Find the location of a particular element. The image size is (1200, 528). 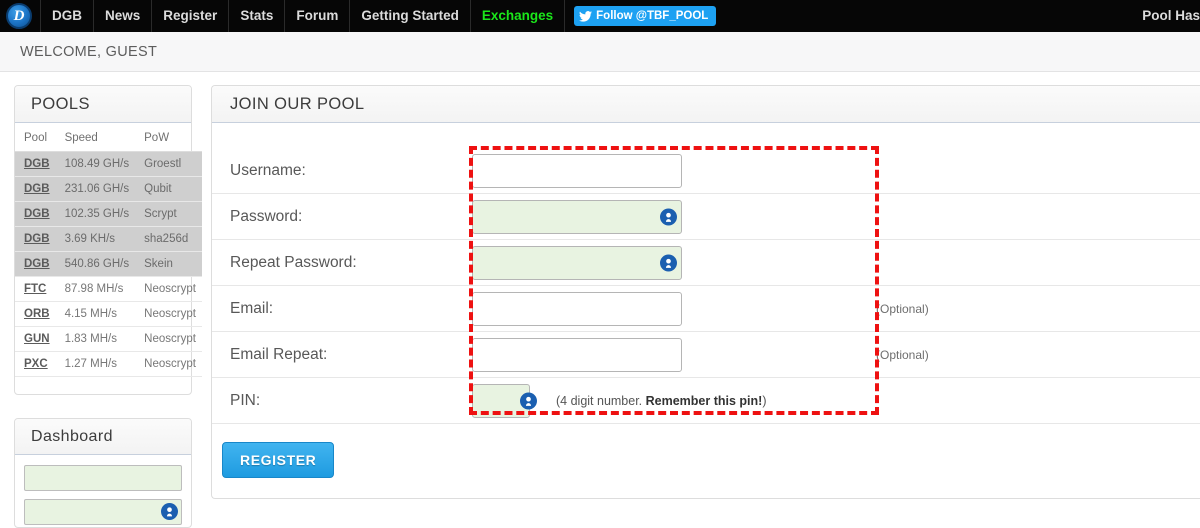

nav-right-pool-hash: Pool Has is located at coordinates (1166, 16).